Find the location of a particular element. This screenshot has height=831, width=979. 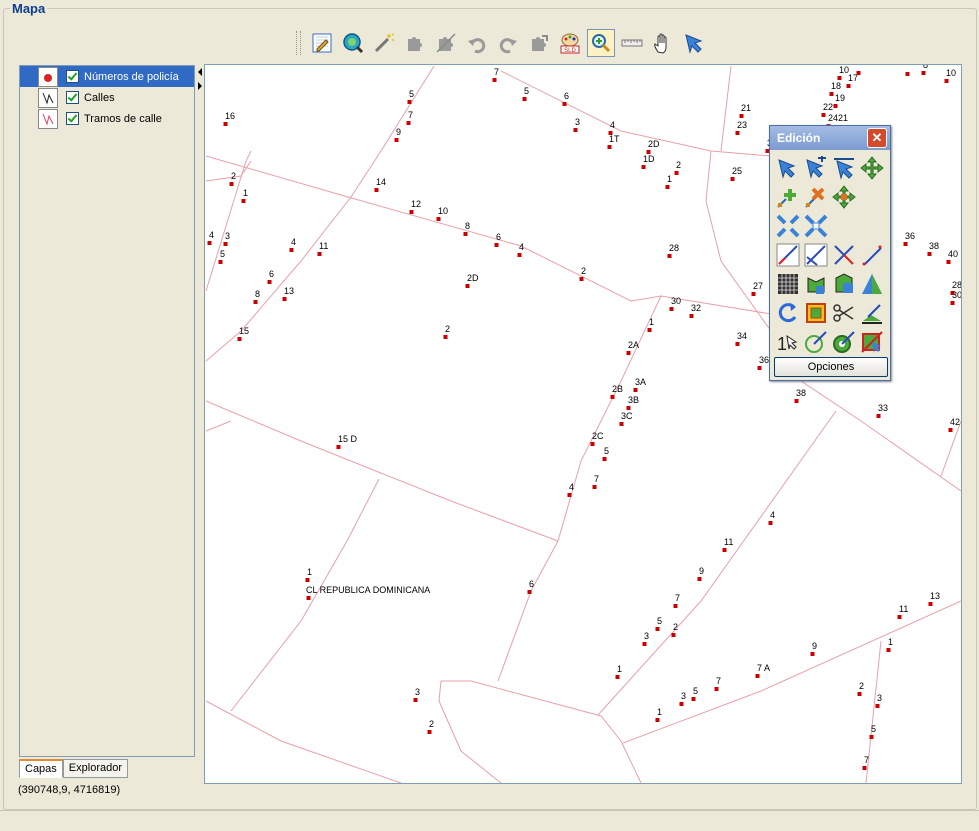

undo-button is located at coordinates (477, 43).